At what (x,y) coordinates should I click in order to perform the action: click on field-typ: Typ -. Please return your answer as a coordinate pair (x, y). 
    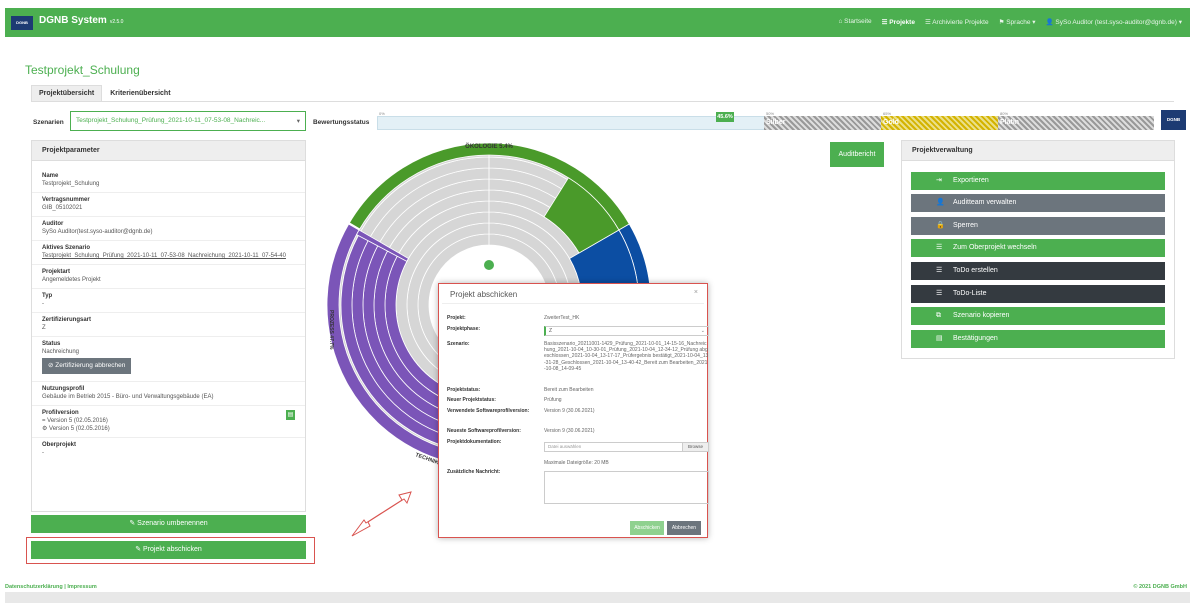
    Looking at the image, I should click on (168, 301).